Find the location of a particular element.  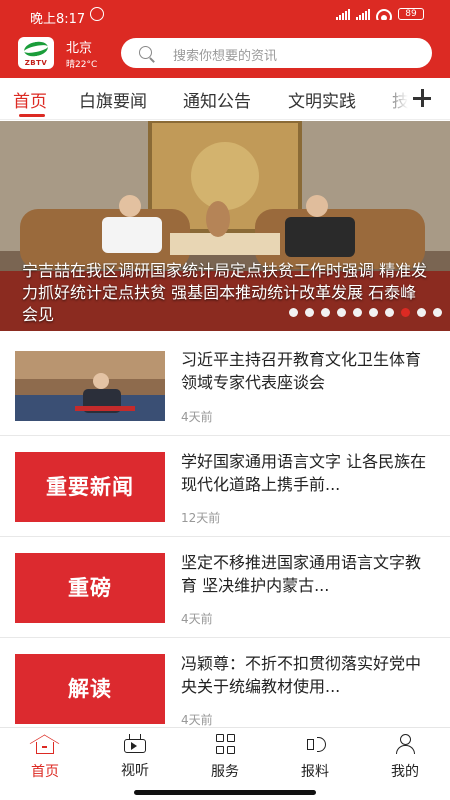

news-item: 重磅 坚定不移推进国家通用语言文字教育 坚决维护内蒙古... 4天前 is located at coordinates (225, 587).